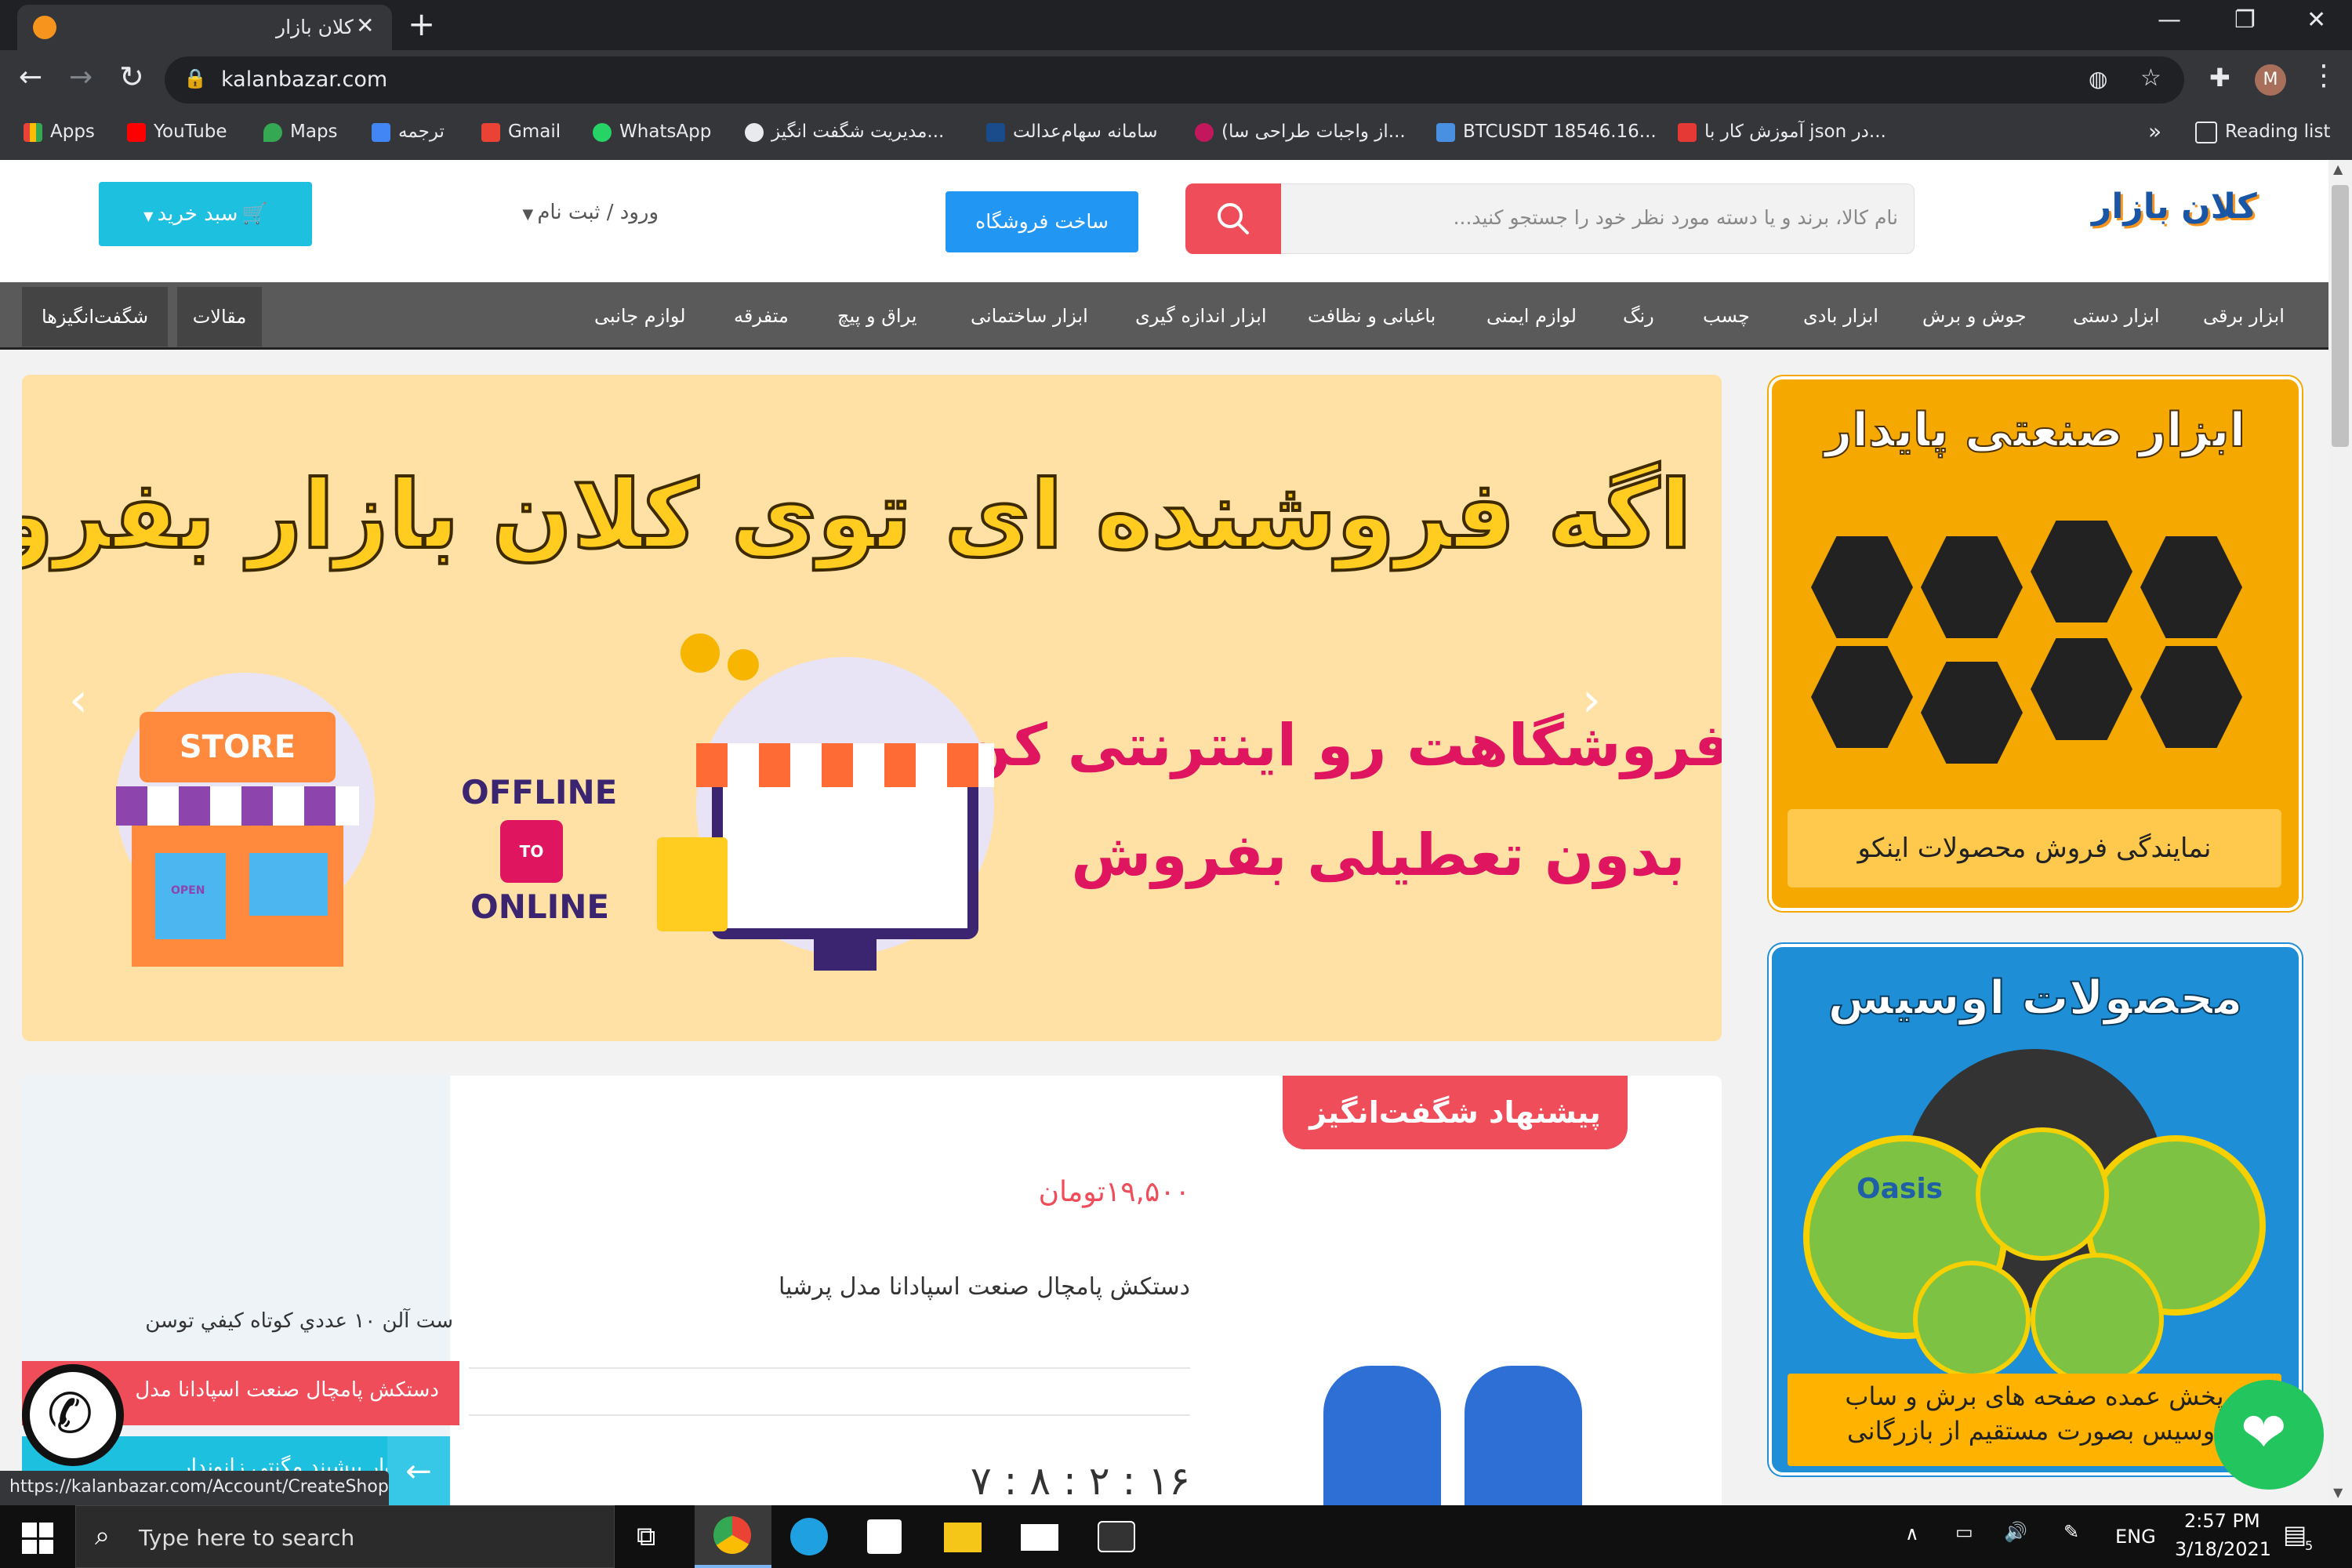 This screenshot has width=2352, height=1568. Describe the element at coordinates (2269, 1435) in the screenshot. I see `chat-float-button: ❤` at that location.